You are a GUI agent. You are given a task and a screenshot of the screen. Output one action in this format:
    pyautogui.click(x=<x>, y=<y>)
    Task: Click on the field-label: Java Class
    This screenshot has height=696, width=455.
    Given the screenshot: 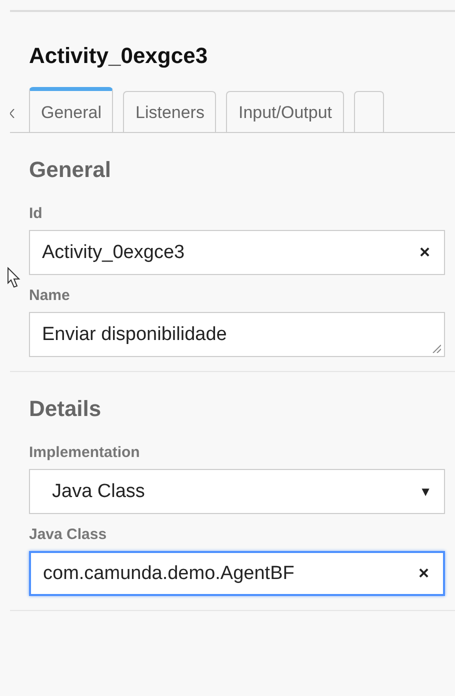 What is the action you would take?
    pyautogui.click(x=68, y=534)
    